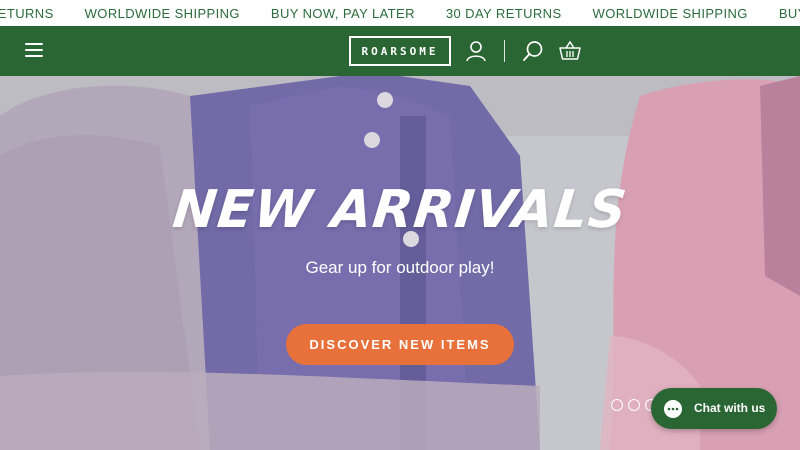 This screenshot has width=800, height=450. I want to click on account-icon, so click(476, 51).